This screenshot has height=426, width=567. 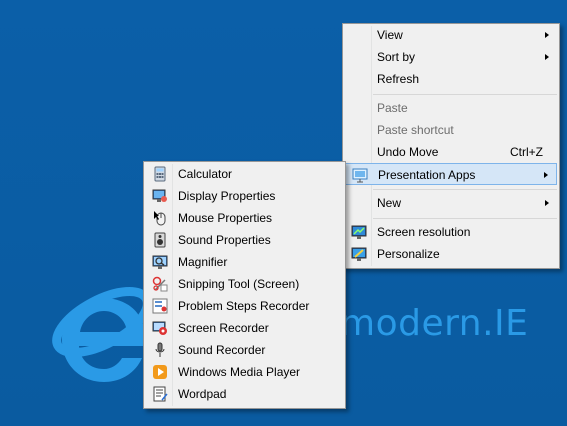 What do you see at coordinates (160, 262) in the screenshot?
I see `magnifier-icon` at bounding box center [160, 262].